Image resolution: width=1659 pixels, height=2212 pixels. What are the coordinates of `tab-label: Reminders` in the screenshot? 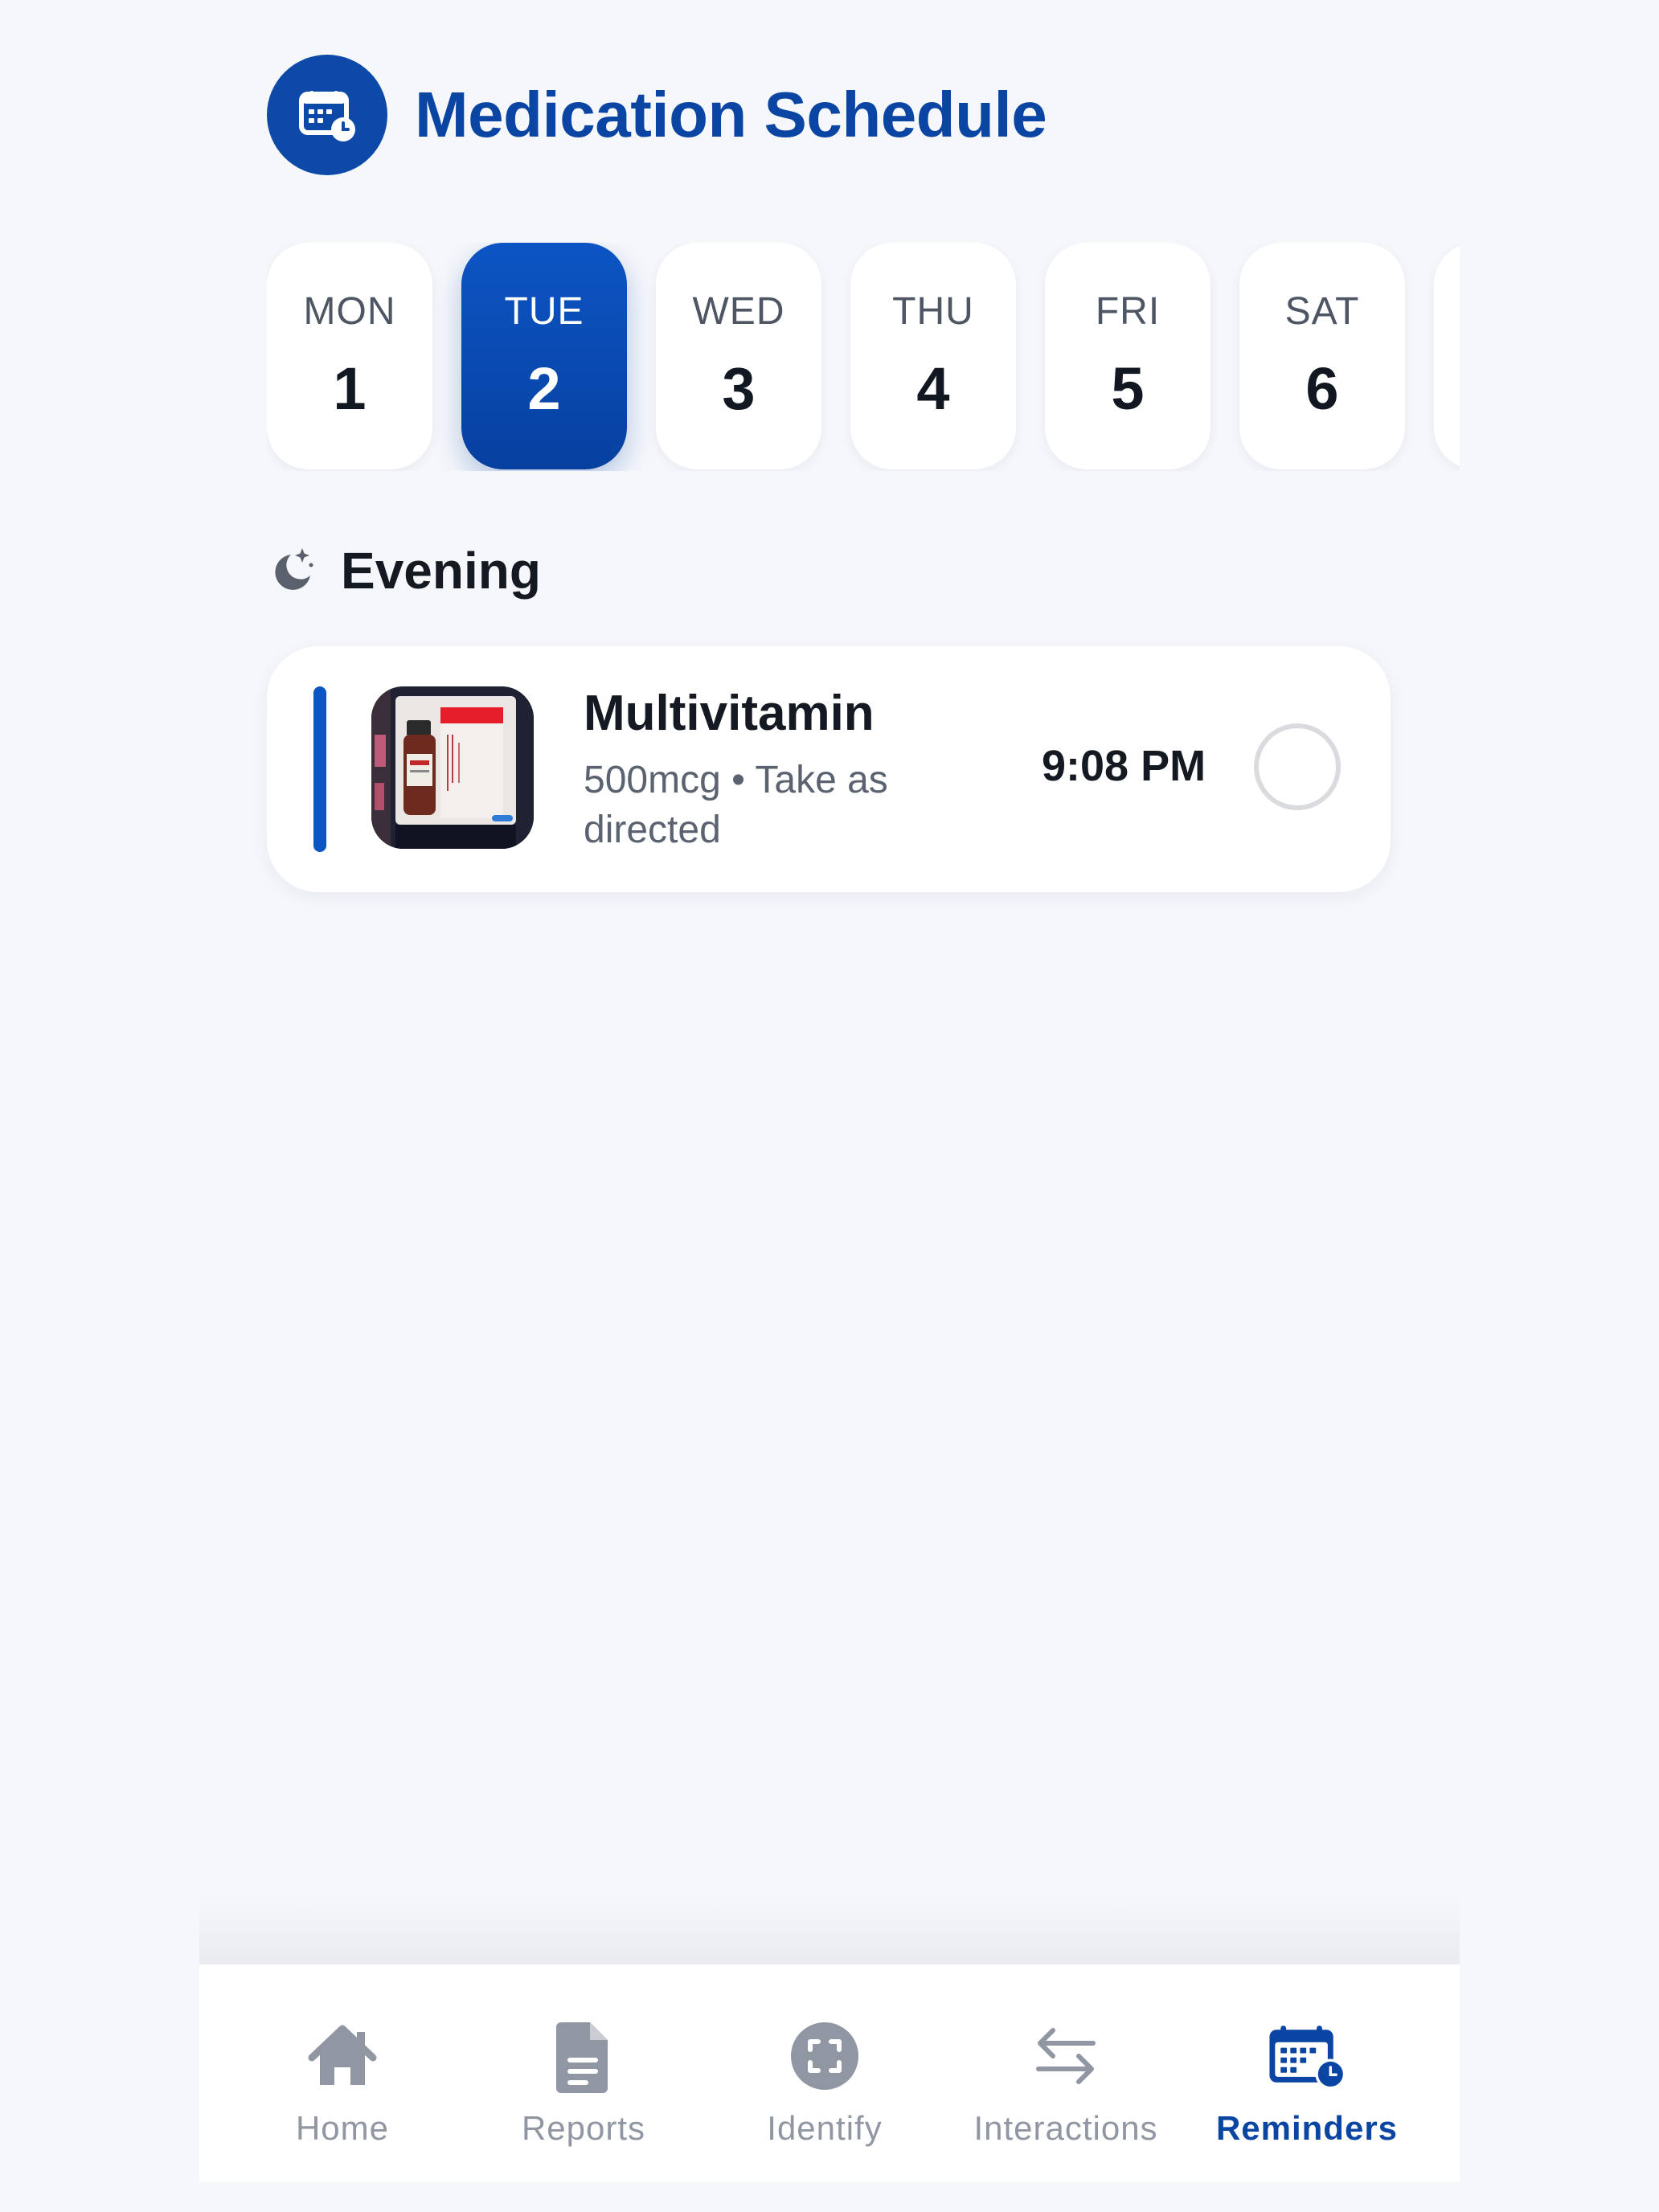 It's located at (1307, 2128).